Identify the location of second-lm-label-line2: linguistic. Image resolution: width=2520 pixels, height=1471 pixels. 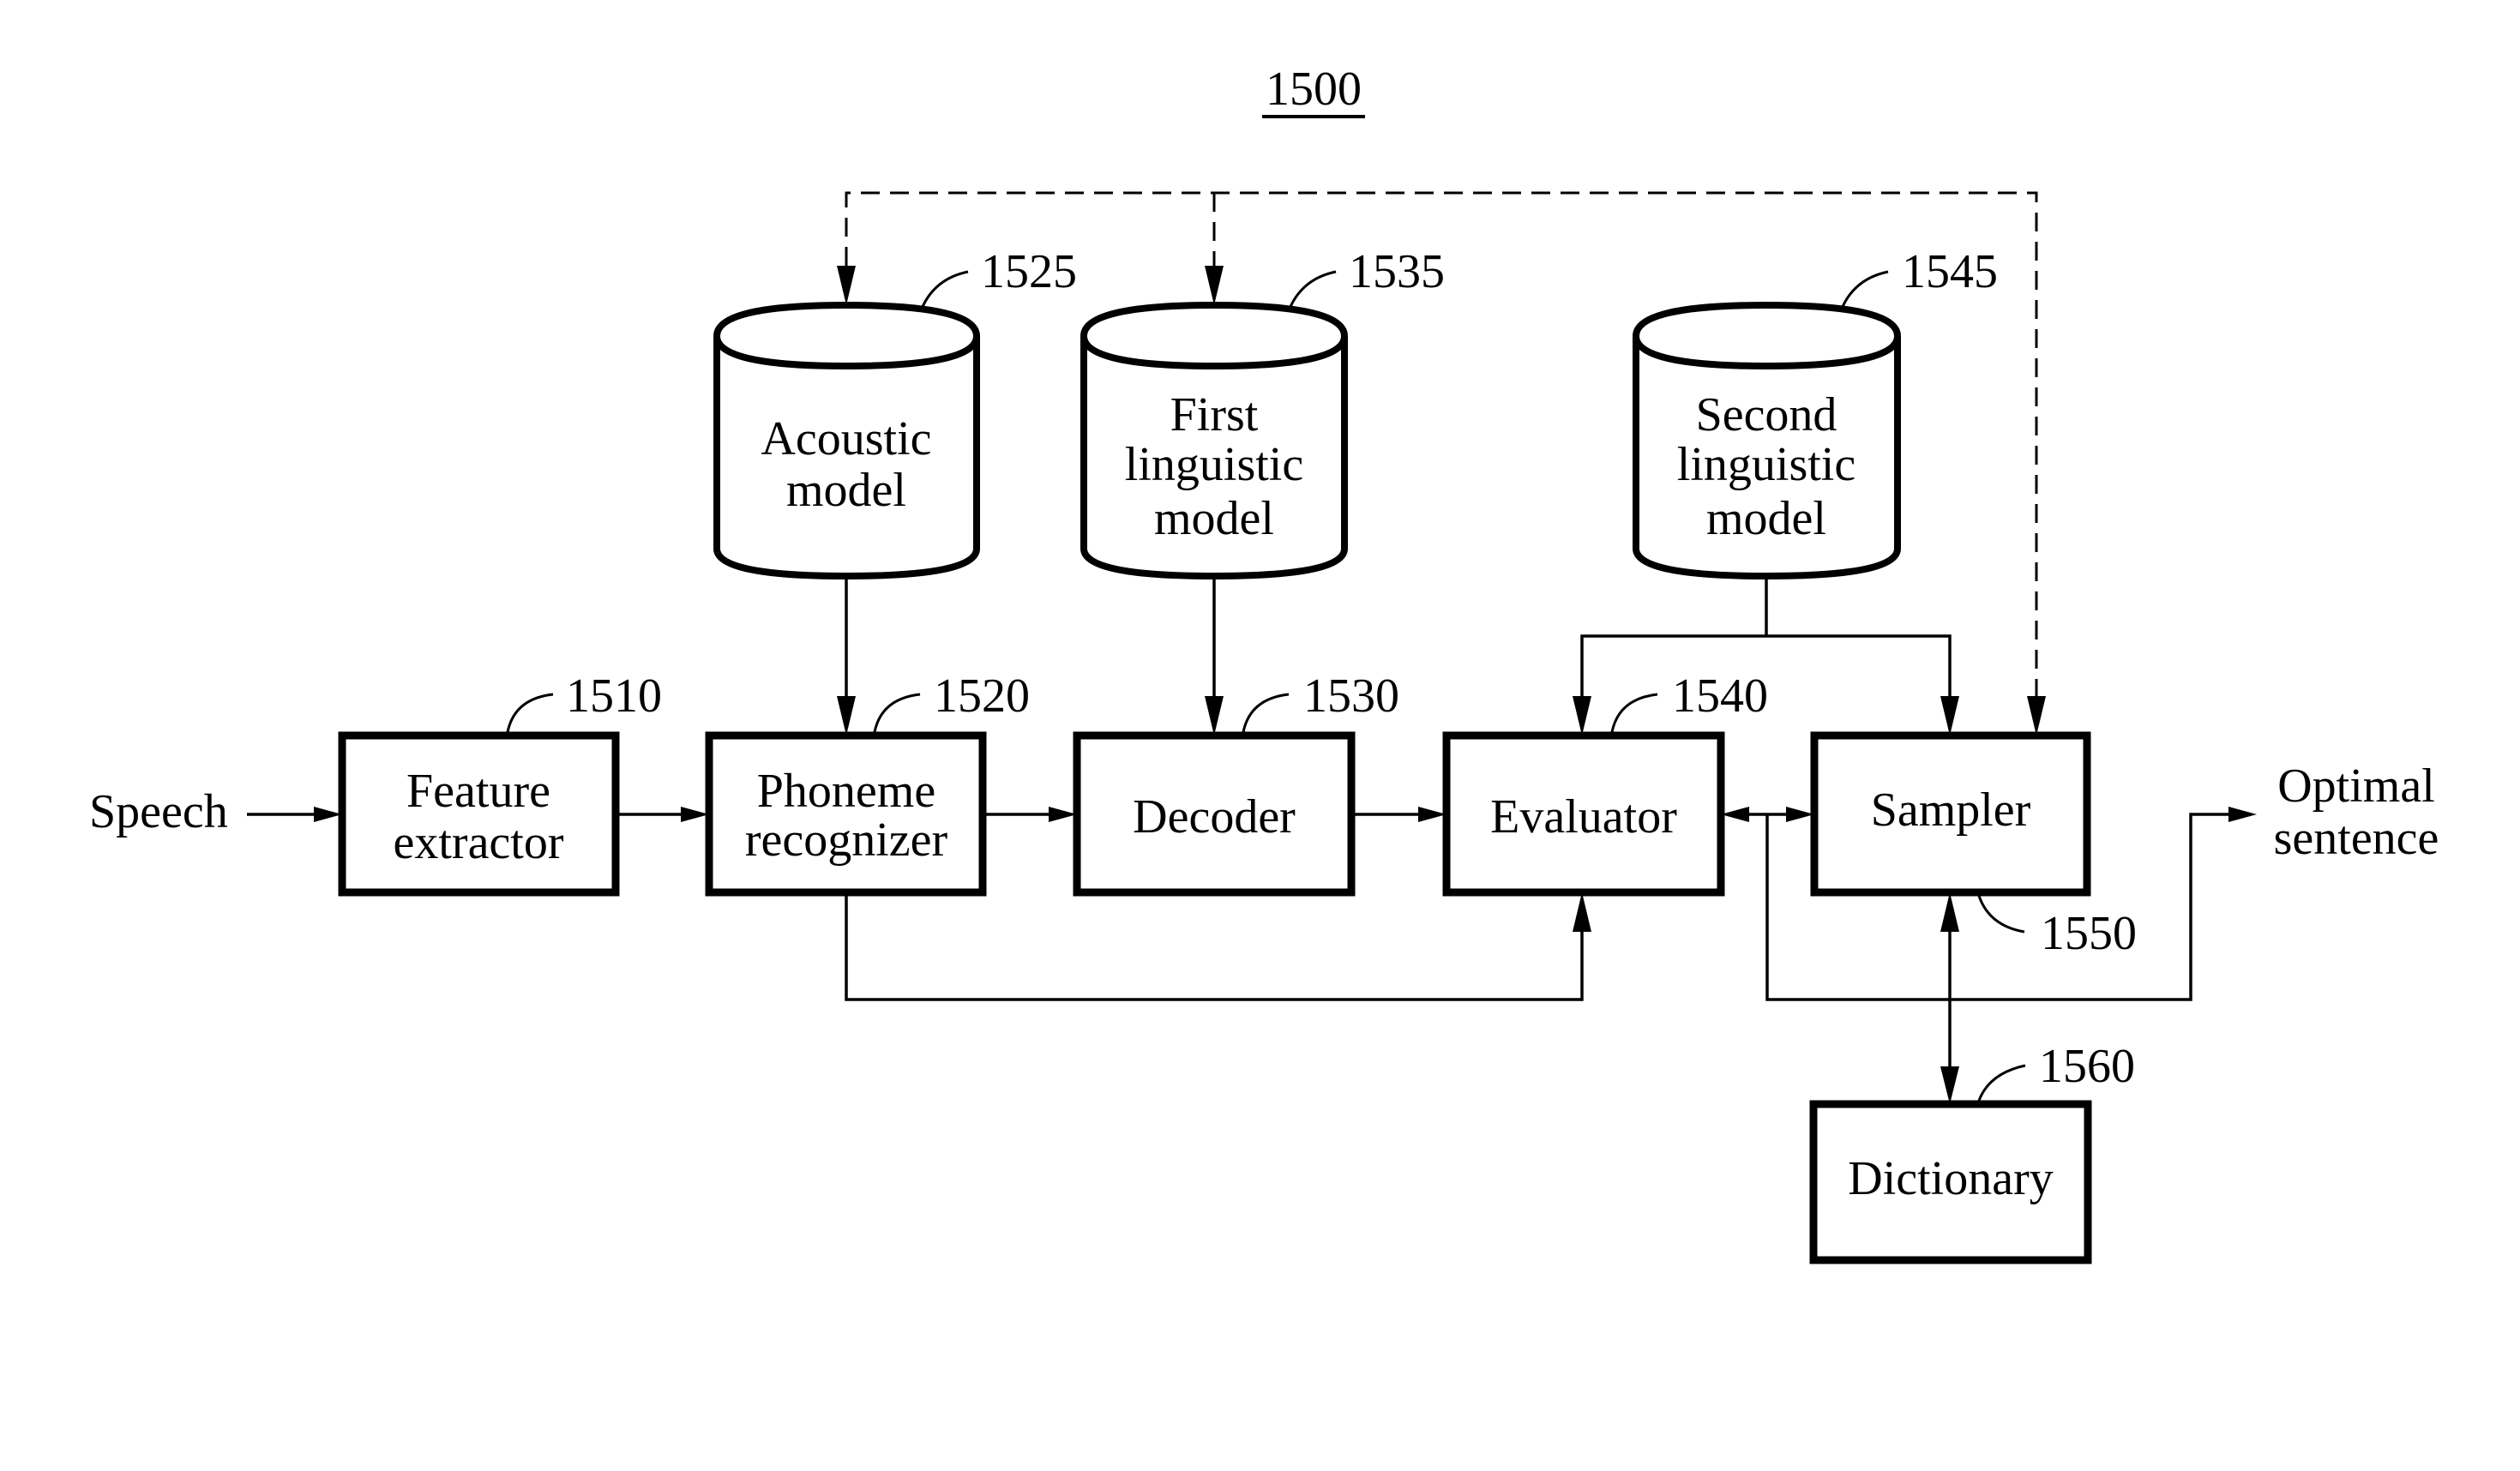
(1766, 464).